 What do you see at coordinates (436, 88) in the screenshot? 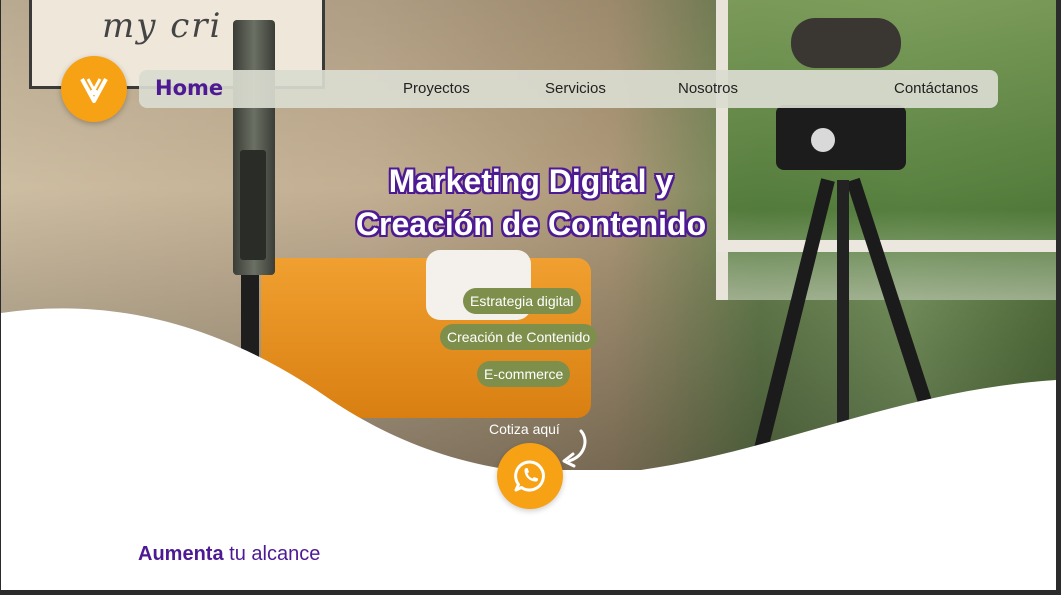
I see `nav-link-proyectos: Proyectos` at bounding box center [436, 88].